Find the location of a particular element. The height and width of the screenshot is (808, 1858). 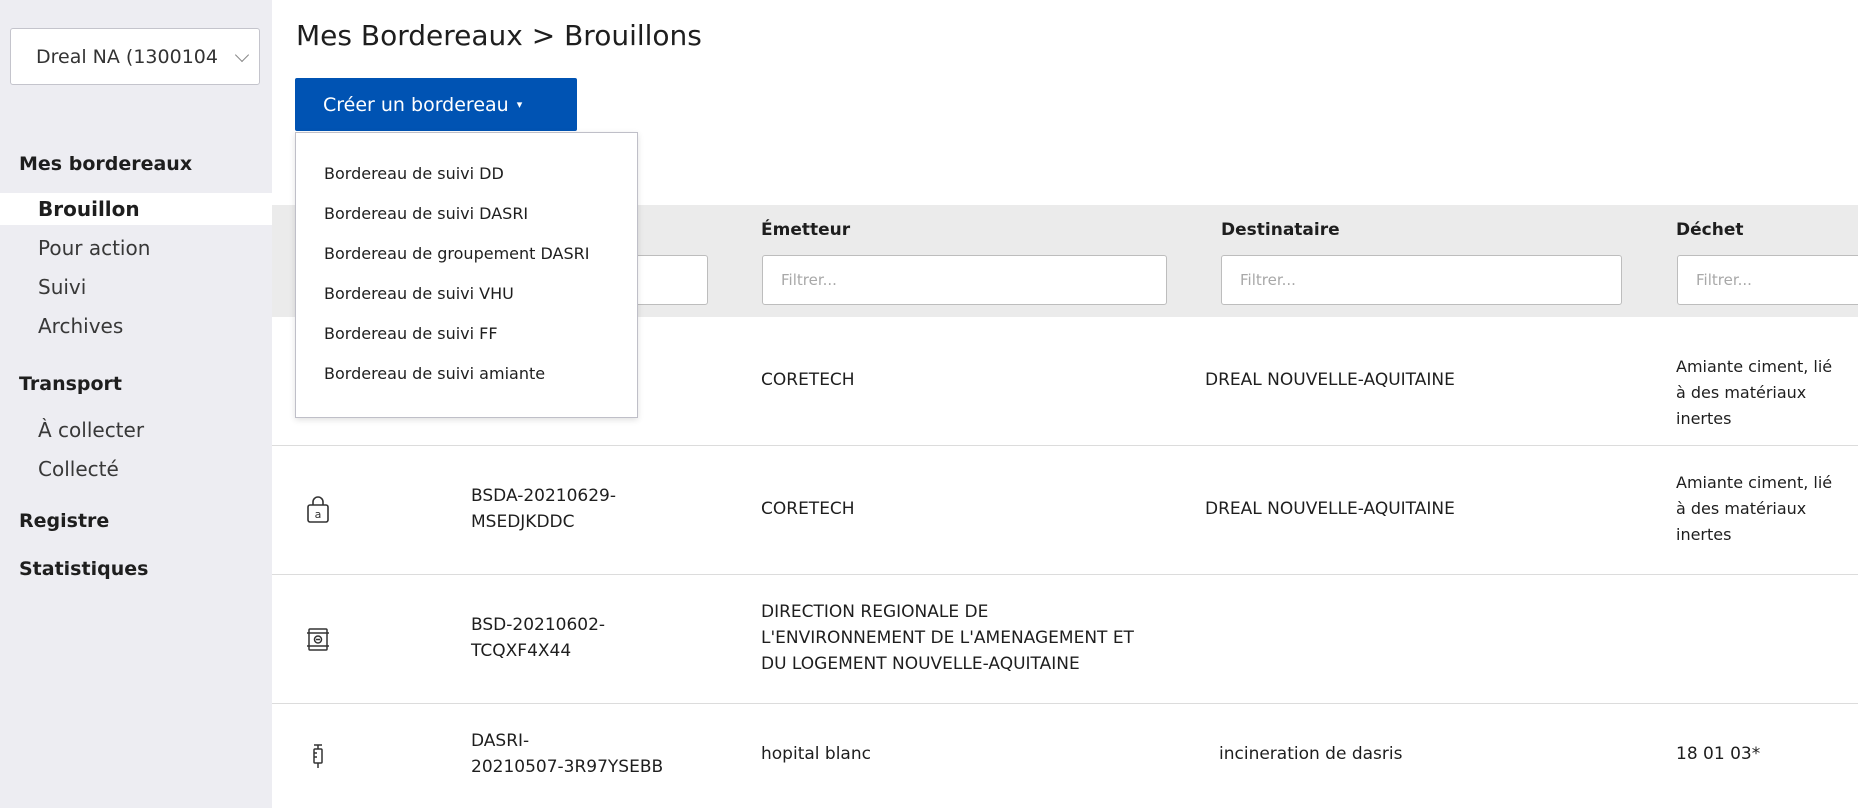

recipient-cell: incineration de dasris is located at coordinates (1311, 754).